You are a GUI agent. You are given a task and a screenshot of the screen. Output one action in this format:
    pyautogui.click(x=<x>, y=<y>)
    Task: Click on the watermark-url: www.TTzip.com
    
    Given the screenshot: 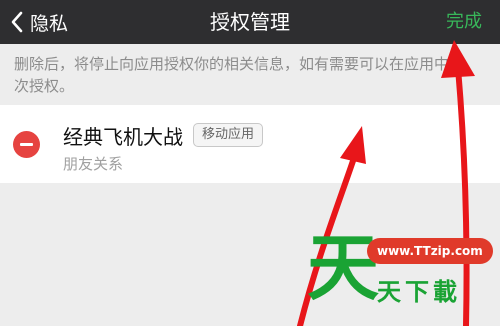 What is the action you would take?
    pyautogui.click(x=430, y=251)
    